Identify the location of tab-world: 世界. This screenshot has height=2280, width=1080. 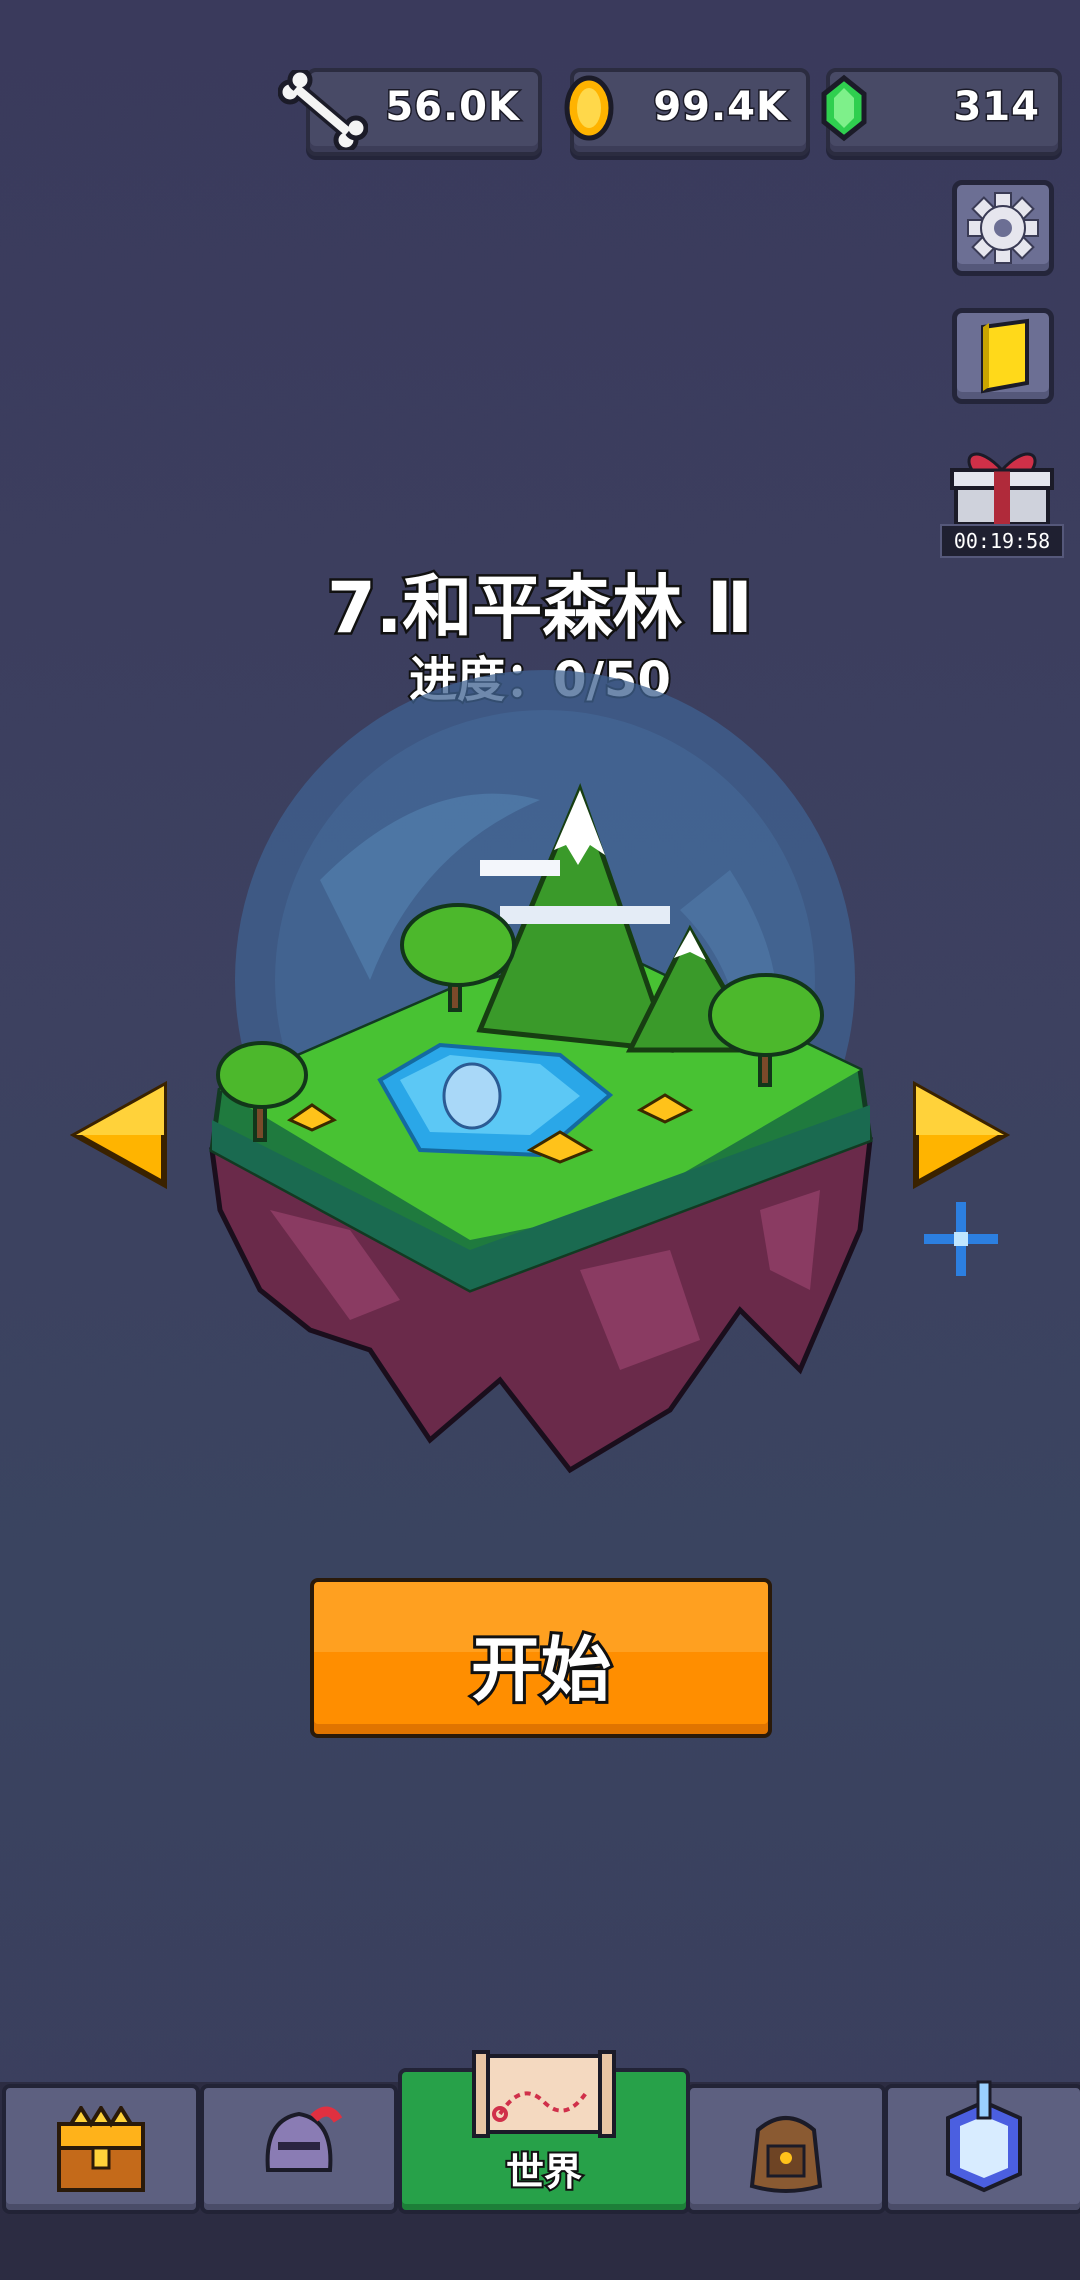
(544, 2132).